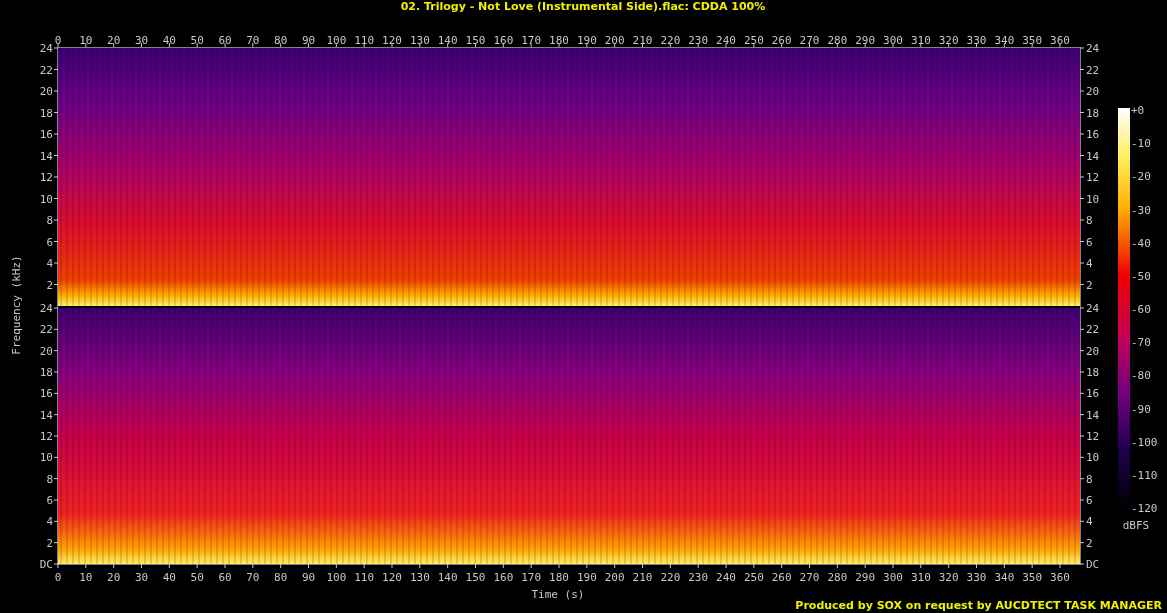 The width and height of the screenshot is (1167, 613). What do you see at coordinates (1060, 40) in the screenshot?
I see `tick-label: 360` at bounding box center [1060, 40].